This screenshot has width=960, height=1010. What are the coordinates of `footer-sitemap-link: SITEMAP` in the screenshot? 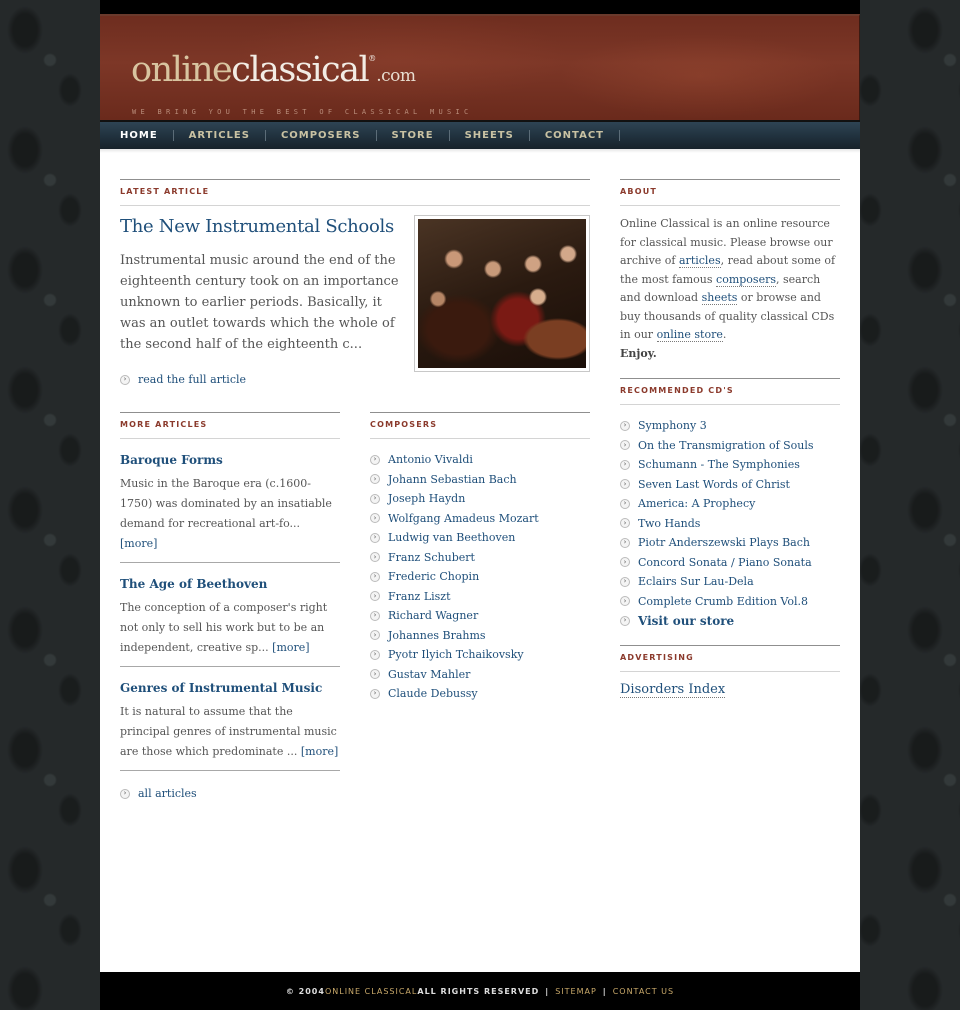 It's located at (576, 991).